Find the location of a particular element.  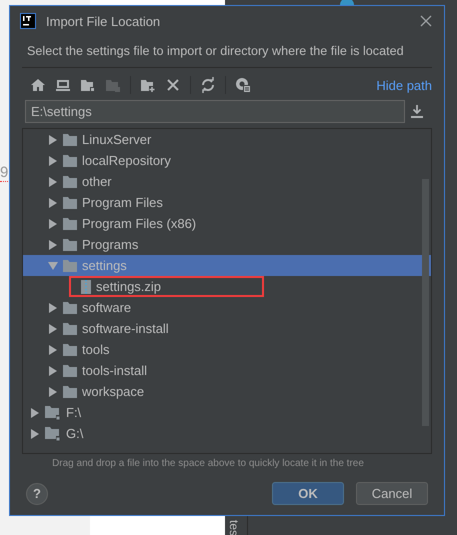

tree-item-label: tools-install is located at coordinates (115, 370).